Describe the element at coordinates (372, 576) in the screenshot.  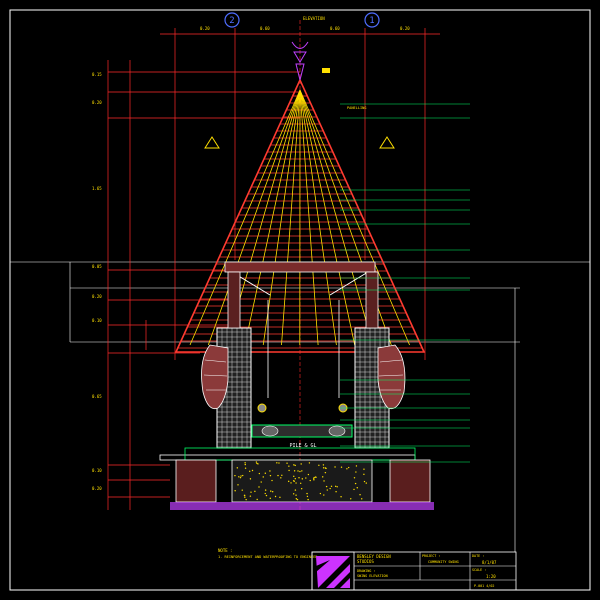
I see `drawing-value: SWING ELEVATION` at that location.